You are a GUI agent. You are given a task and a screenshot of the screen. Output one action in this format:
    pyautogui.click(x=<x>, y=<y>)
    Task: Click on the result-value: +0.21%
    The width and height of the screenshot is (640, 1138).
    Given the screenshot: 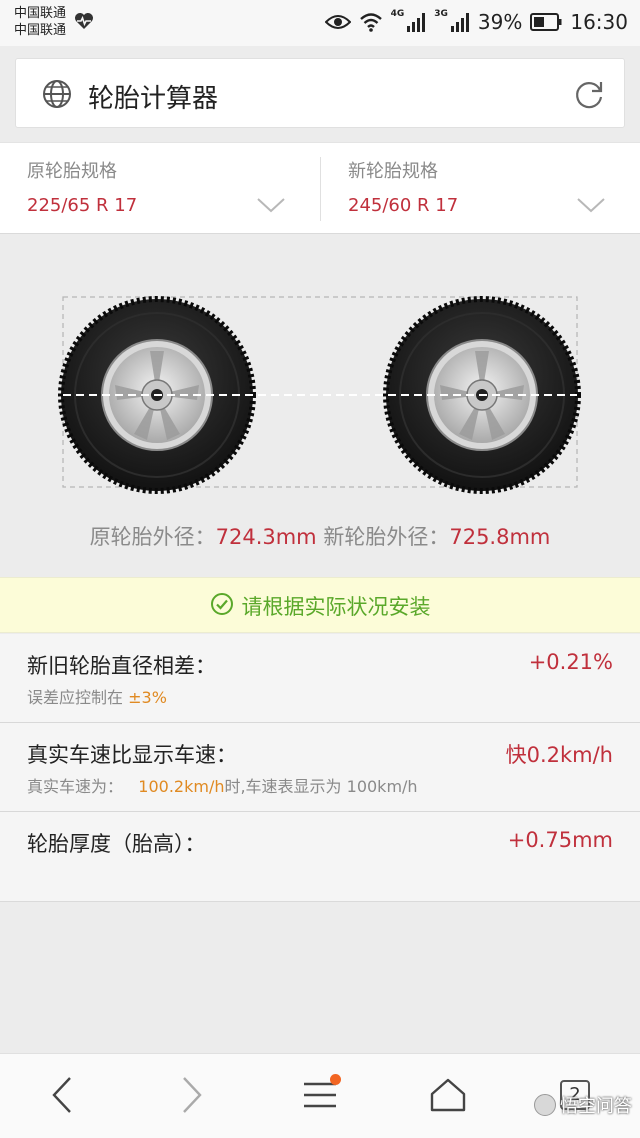 What is the action you would take?
    pyautogui.click(x=570, y=662)
    